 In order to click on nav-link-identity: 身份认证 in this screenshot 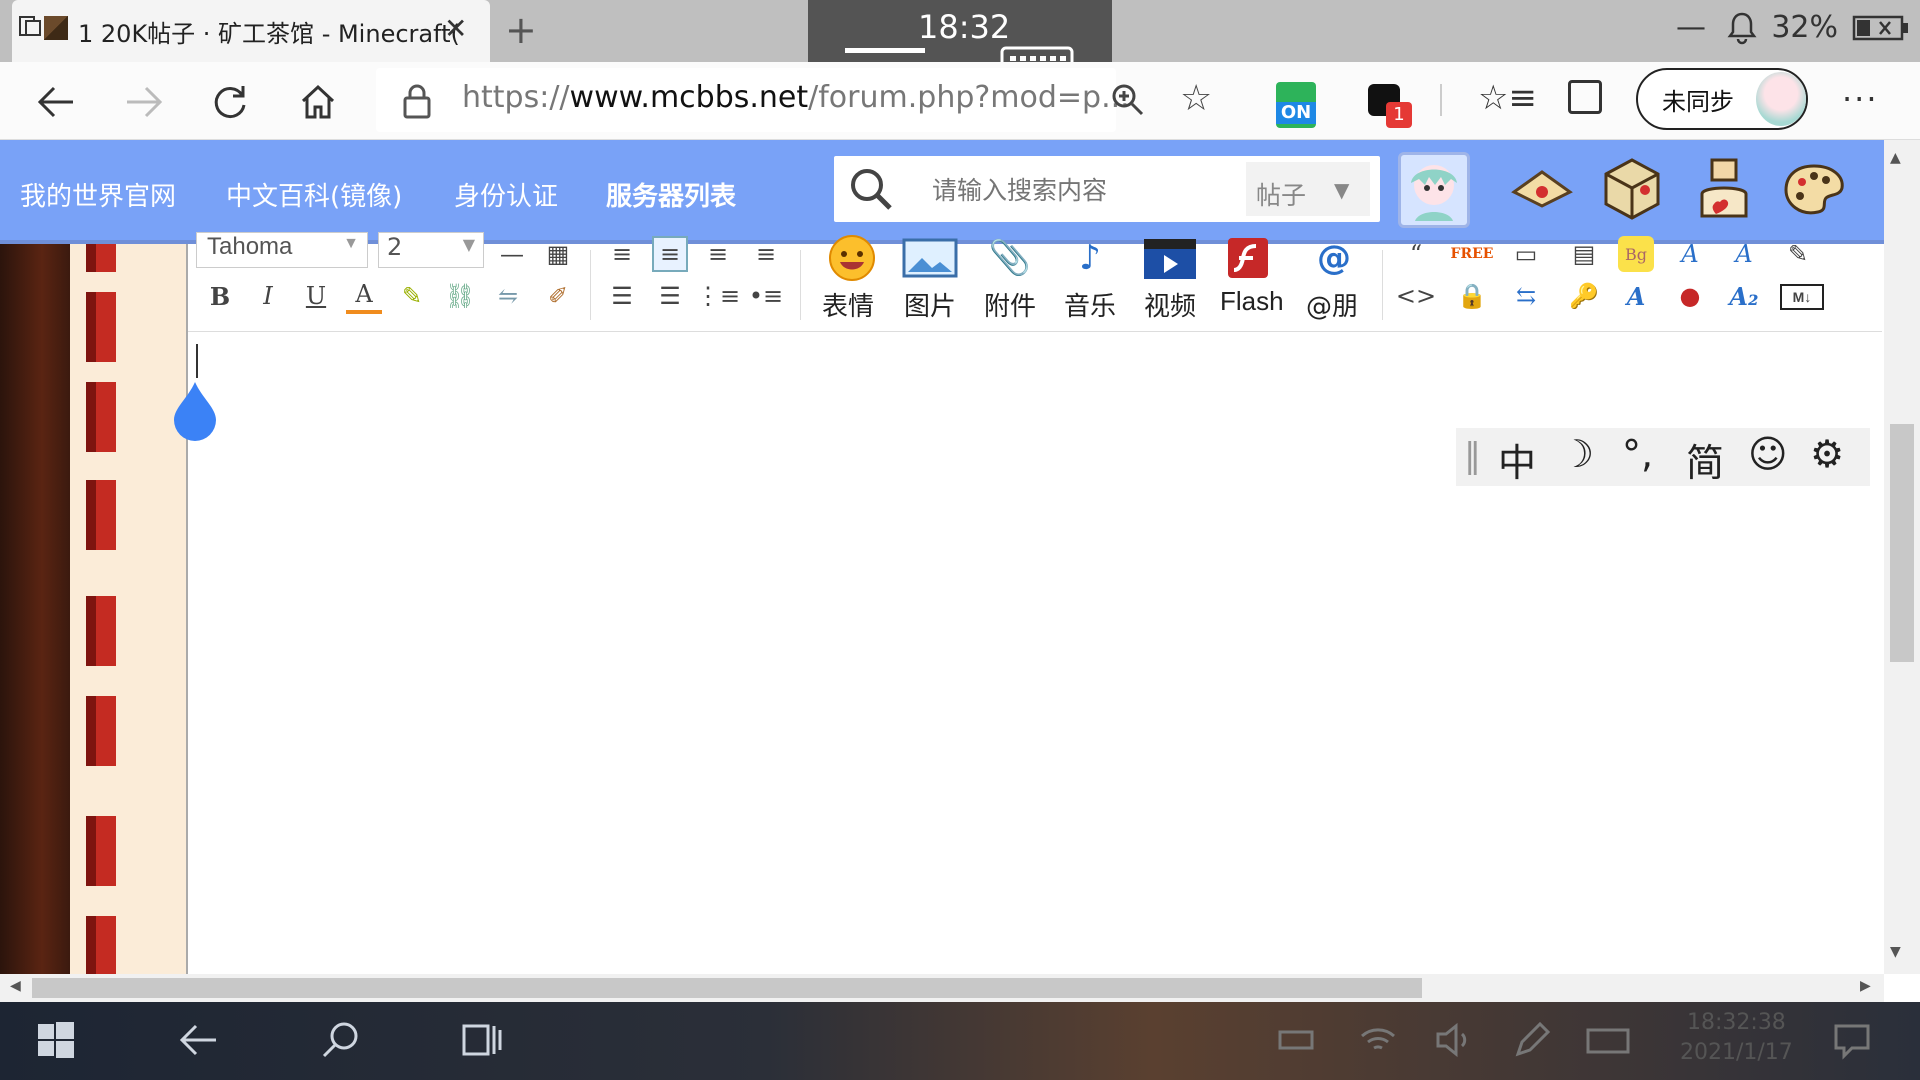, I will do `click(506, 194)`.